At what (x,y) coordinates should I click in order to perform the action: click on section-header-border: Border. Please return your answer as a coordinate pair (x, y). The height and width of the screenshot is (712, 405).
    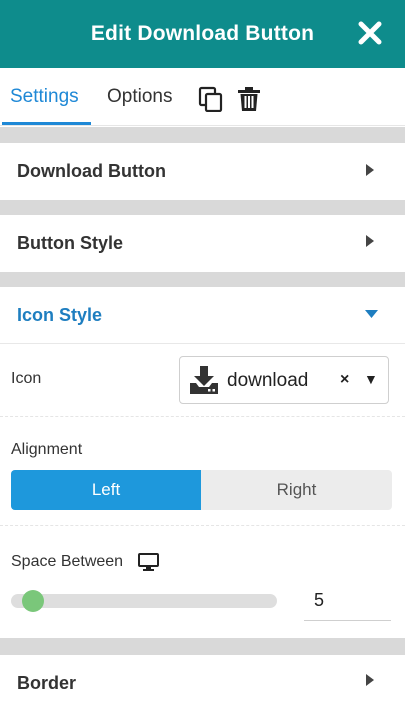
    Looking at the image, I should click on (202, 683).